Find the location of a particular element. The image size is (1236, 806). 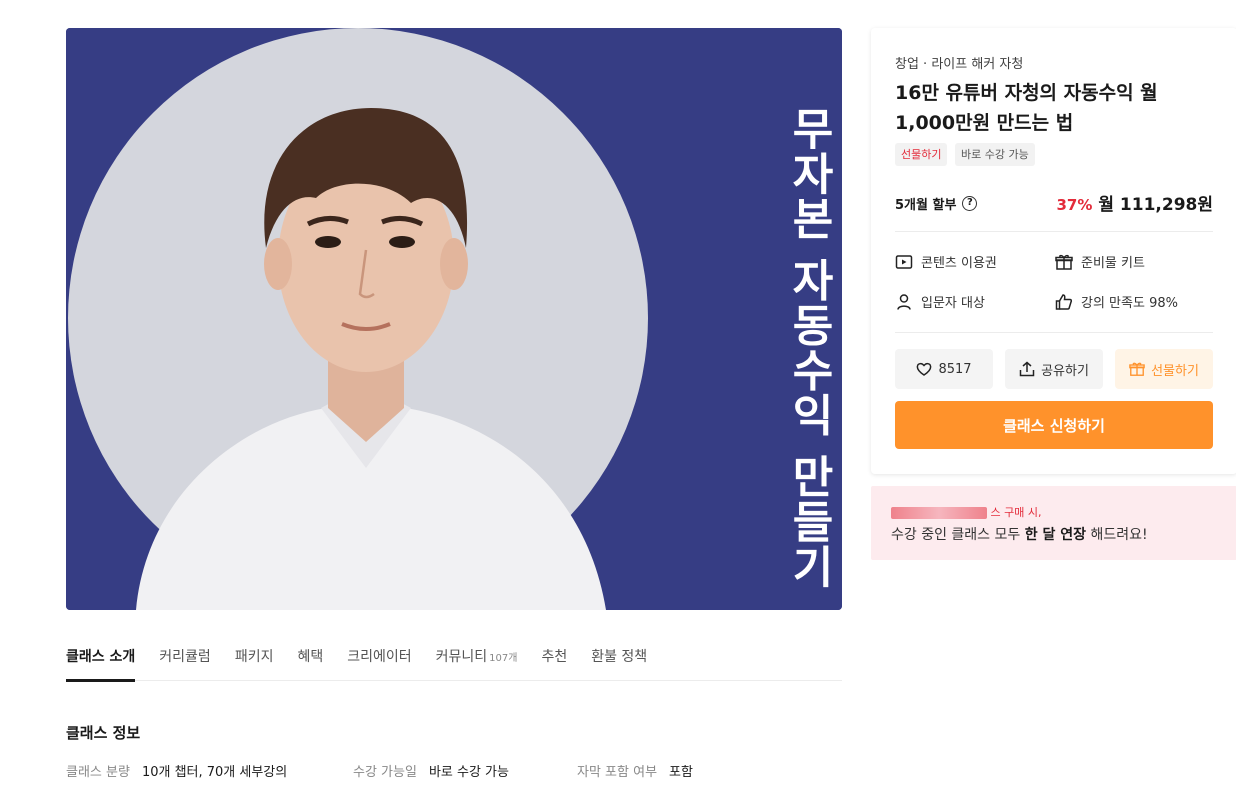

tab-community: 커뮤니티 107개 is located at coordinates (477, 660).